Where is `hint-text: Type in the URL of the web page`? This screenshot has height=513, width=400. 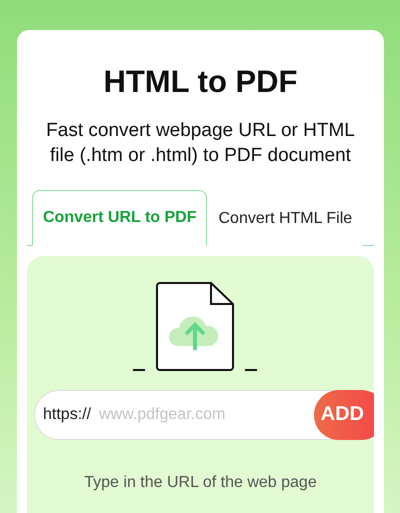
hint-text: Type in the URL of the web page is located at coordinates (200, 483).